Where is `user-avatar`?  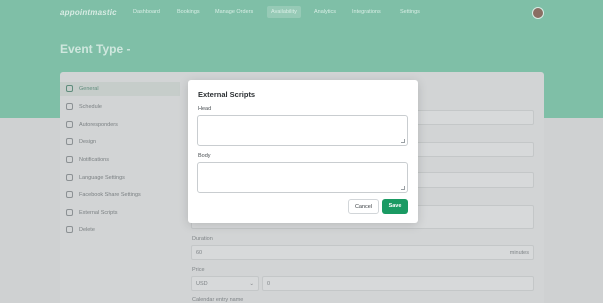
user-avatar is located at coordinates (538, 13).